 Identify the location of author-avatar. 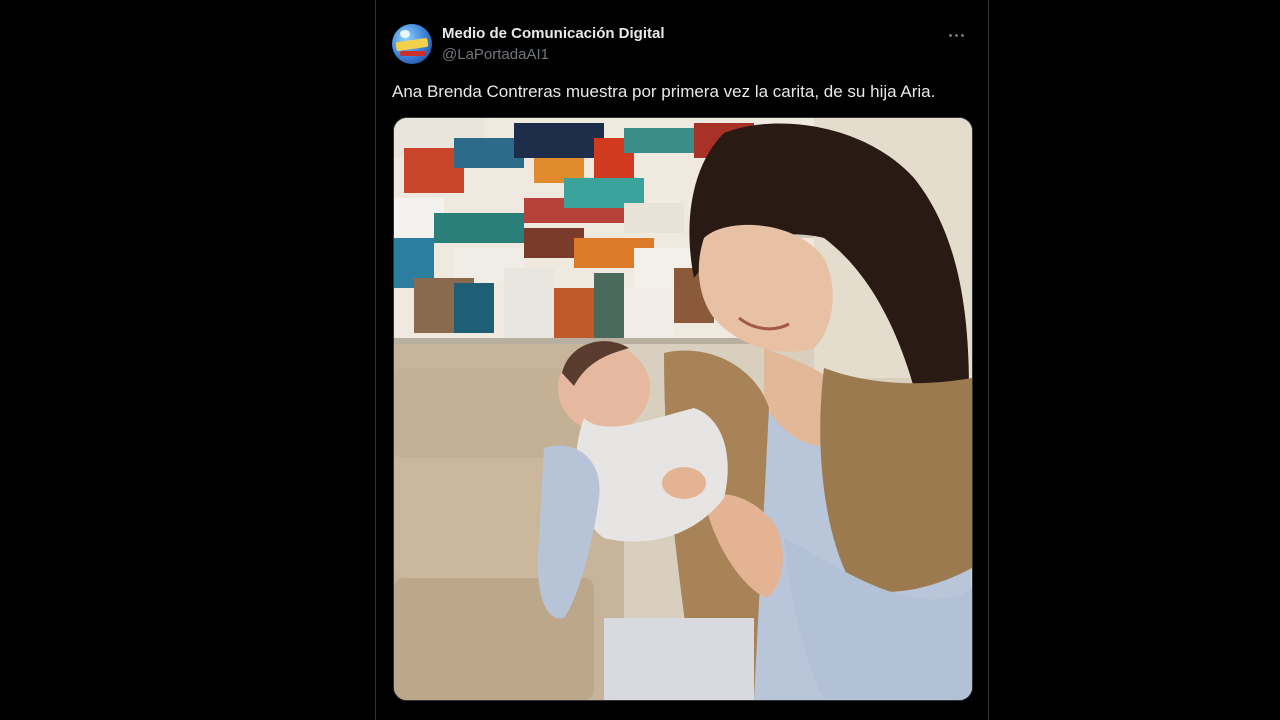
(412, 44).